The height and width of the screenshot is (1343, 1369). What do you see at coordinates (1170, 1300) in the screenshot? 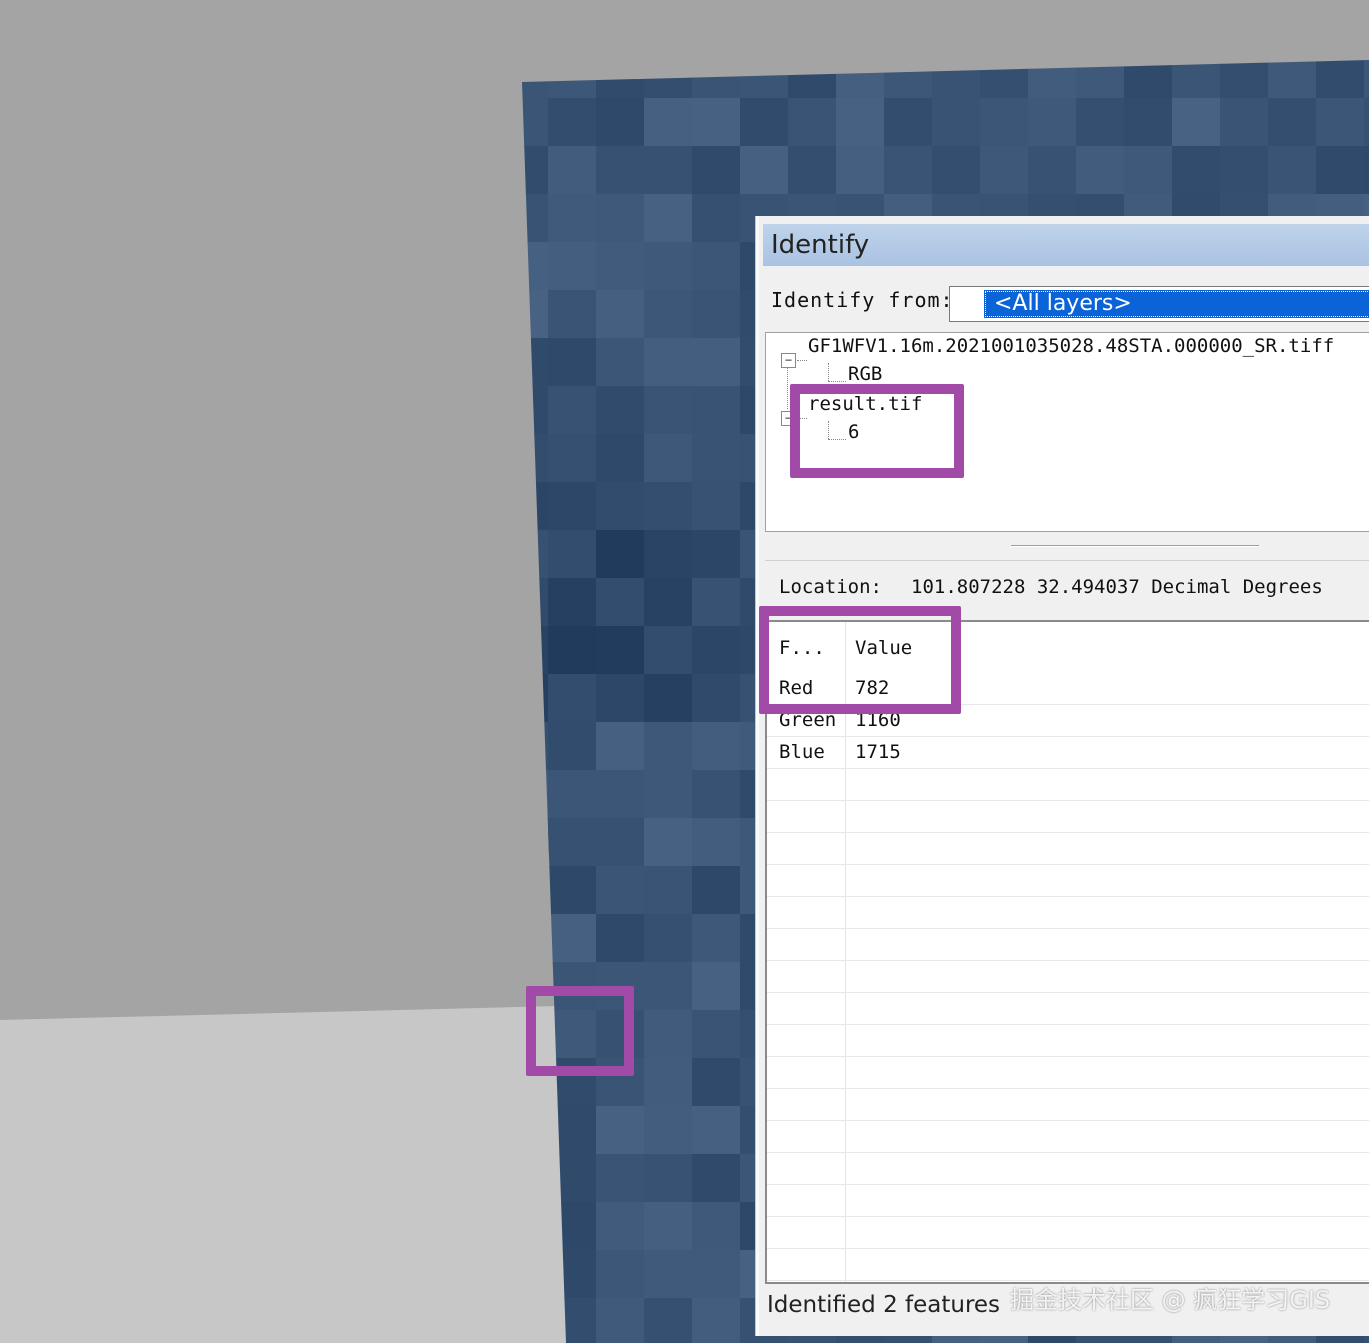
I see `watermark: 掘金技术社区 @ 疯狂学习GIS` at bounding box center [1170, 1300].